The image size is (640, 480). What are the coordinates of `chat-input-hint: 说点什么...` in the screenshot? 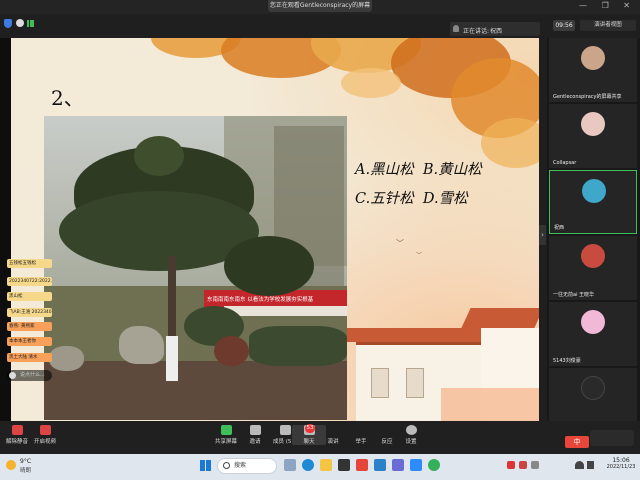 It's located at (32, 375).